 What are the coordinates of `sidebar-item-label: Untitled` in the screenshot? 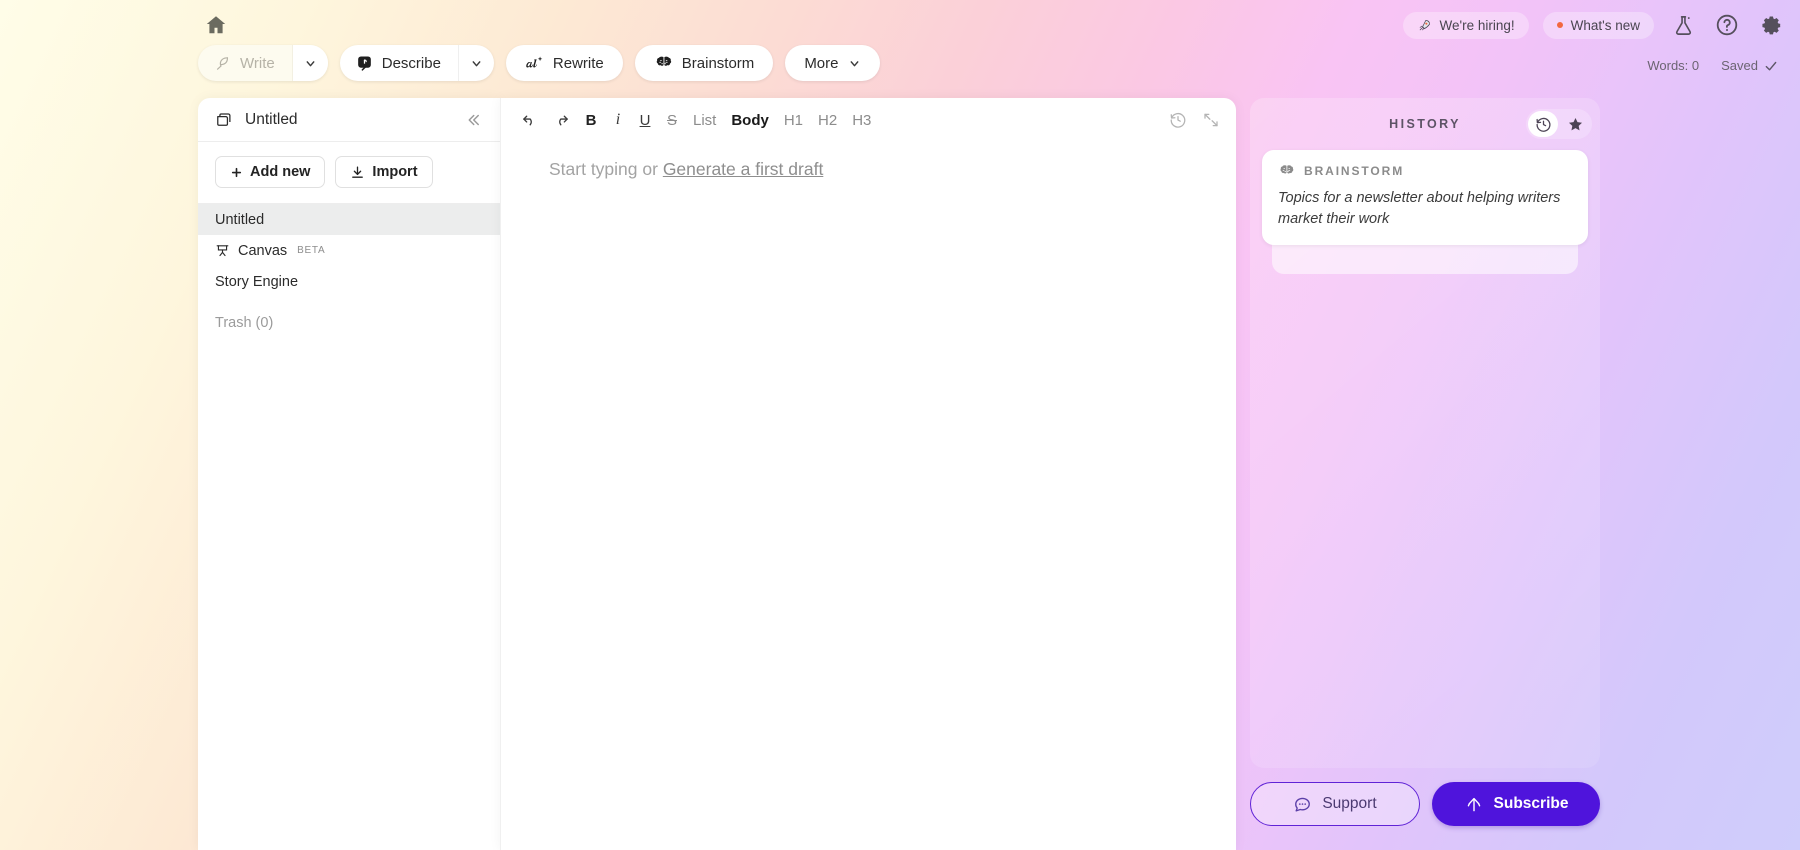 It's located at (240, 219).